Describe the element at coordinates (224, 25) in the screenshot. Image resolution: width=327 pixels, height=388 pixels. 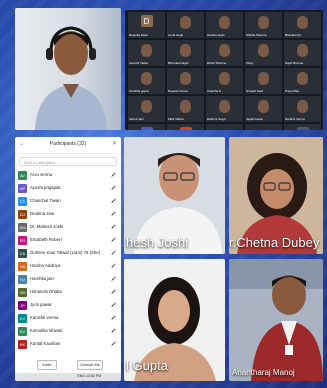
I see `gallery-cell: Harsha singh` at that location.